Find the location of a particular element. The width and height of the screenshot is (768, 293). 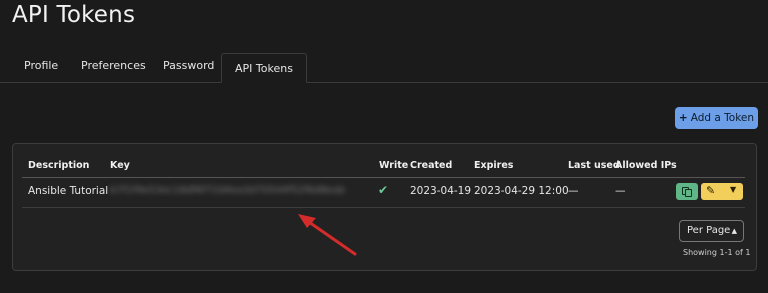

annotation-arrow is located at coordinates (327, 235).